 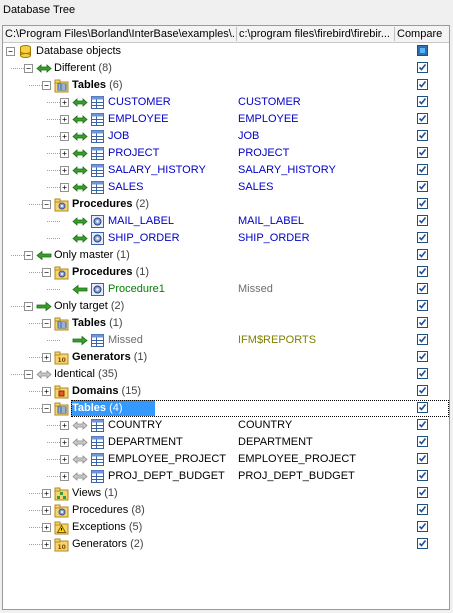 What do you see at coordinates (167, 459) in the screenshot?
I see `tree-node-label: EMPLOYEE_PROJECT` at bounding box center [167, 459].